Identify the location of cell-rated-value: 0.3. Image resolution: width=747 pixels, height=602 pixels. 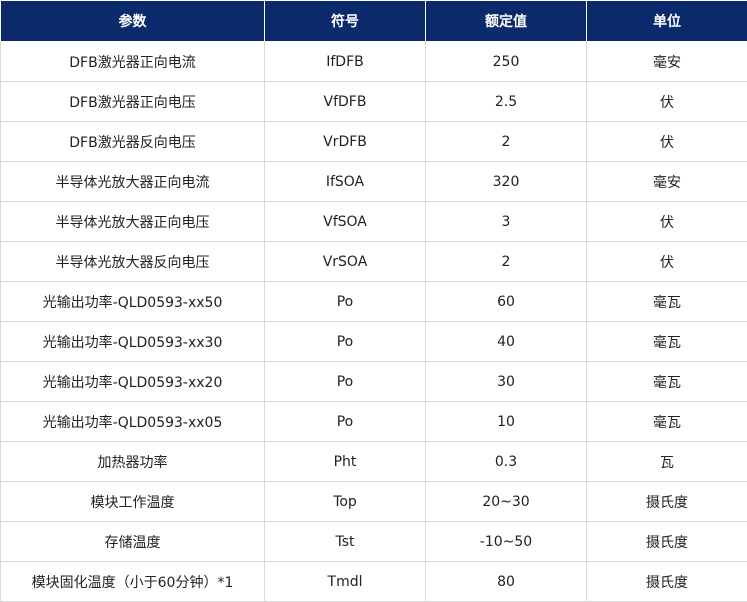
(506, 461).